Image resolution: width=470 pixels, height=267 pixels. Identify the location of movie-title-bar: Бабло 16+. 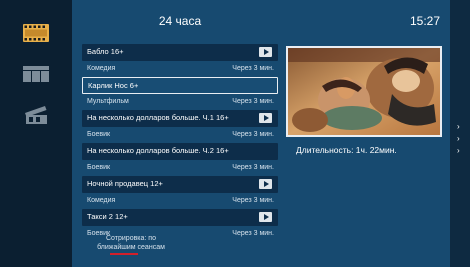
(180, 52).